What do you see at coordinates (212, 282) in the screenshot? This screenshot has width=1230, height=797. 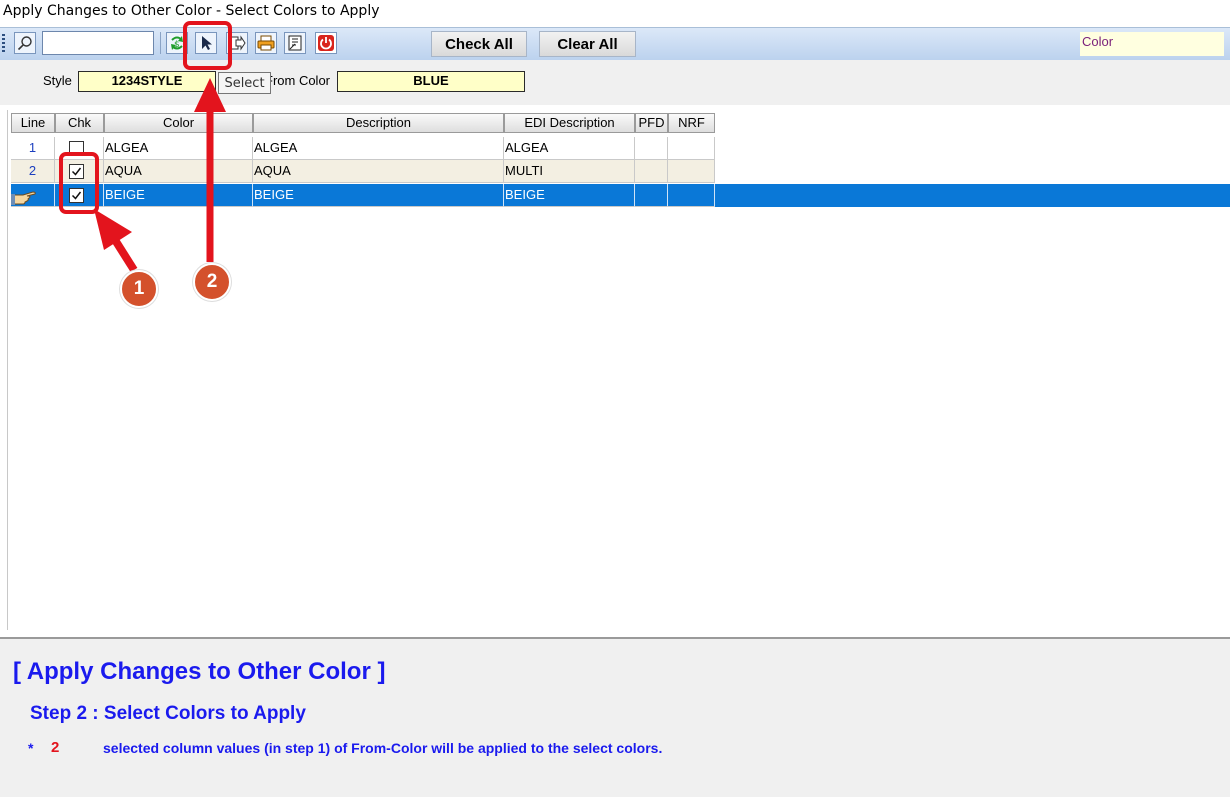 I see `annotation-badge-2: 2` at bounding box center [212, 282].